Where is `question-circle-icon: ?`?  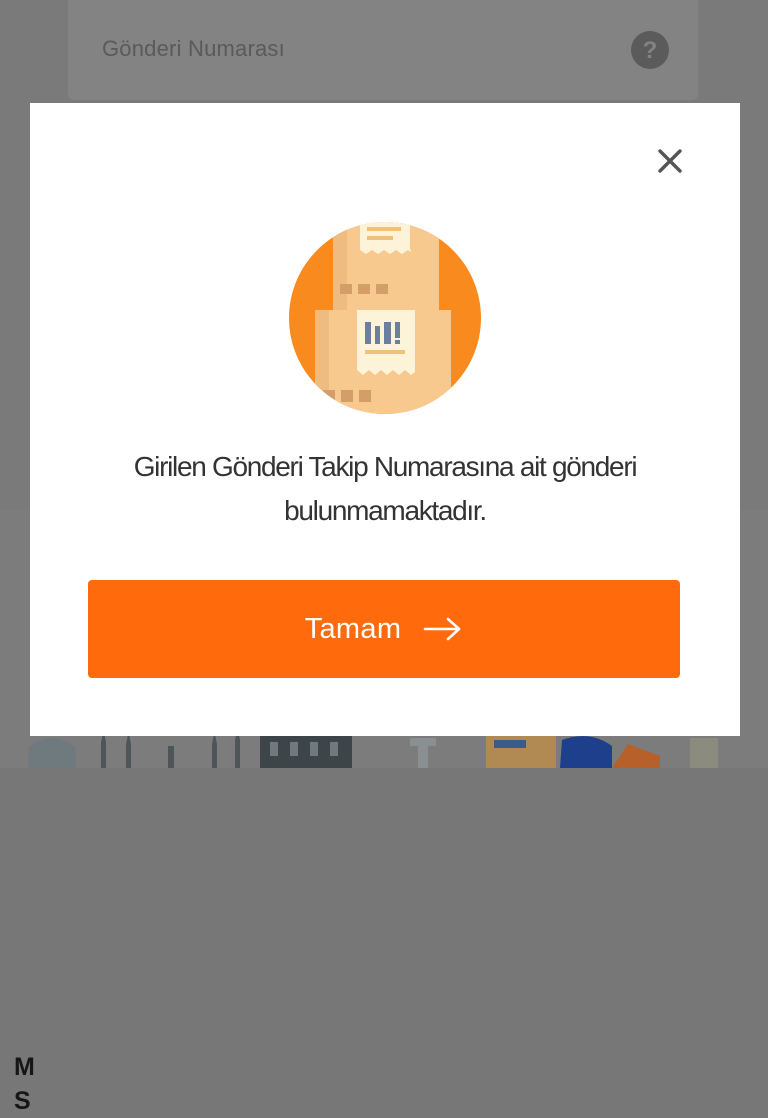
question-circle-icon: ? is located at coordinates (650, 50).